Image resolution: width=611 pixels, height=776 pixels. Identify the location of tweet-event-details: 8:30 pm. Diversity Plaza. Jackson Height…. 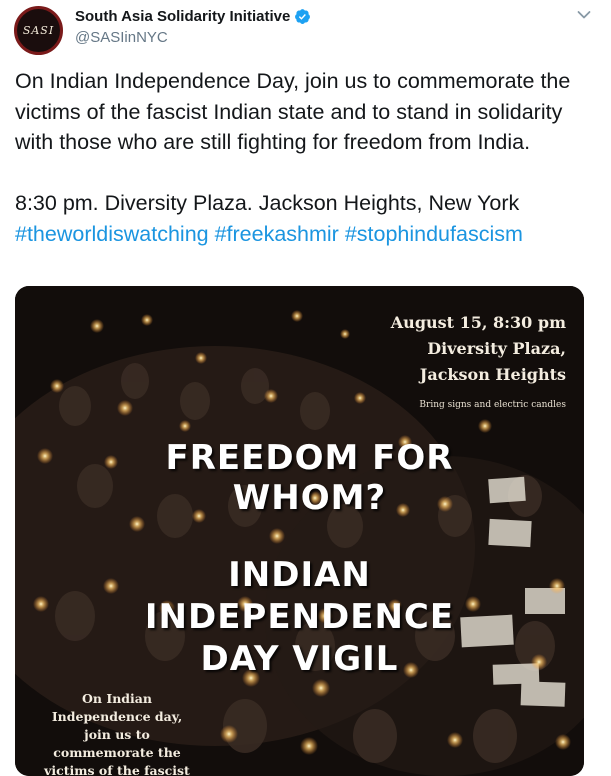
(267, 203).